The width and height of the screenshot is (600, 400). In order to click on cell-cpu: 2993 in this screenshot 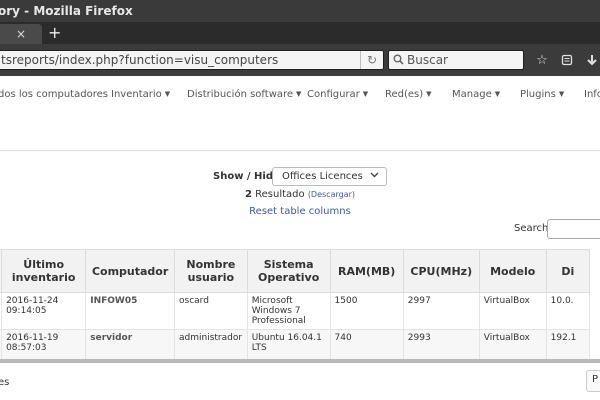, I will do `click(441, 345)`.